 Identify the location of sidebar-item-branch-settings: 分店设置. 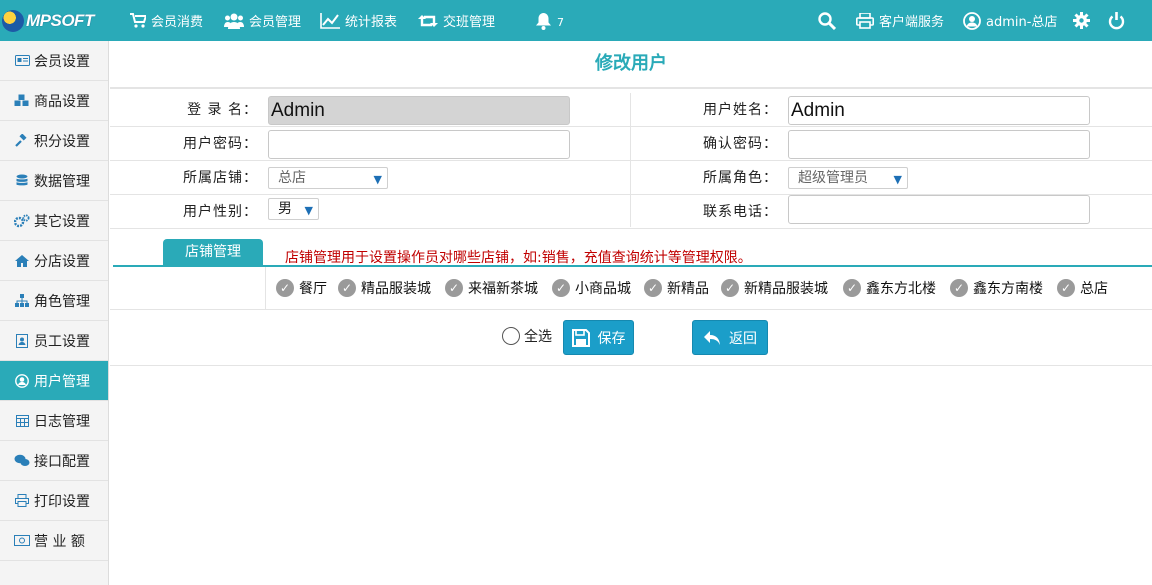
(54, 261).